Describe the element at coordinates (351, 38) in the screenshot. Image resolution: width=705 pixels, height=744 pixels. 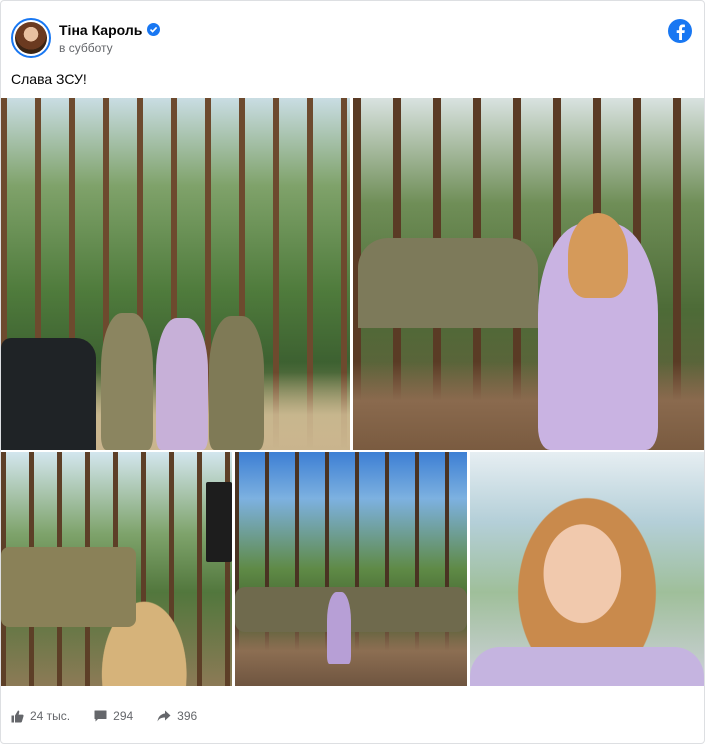
I see `post-header: Тіна Кароль в субботу` at that location.